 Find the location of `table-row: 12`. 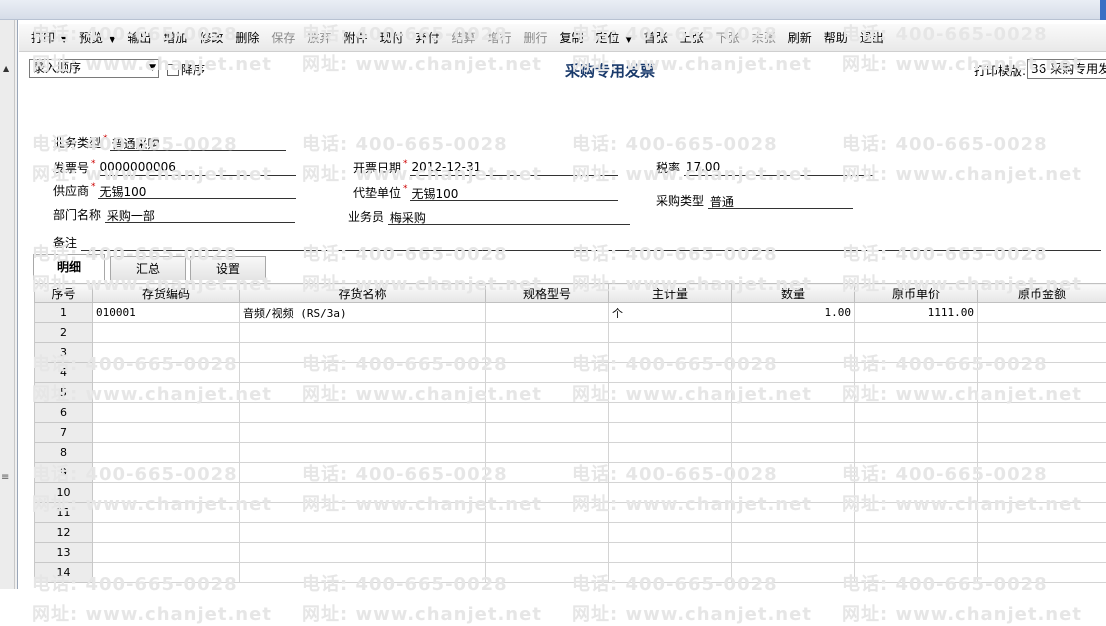

table-row: 12 is located at coordinates (570, 533).